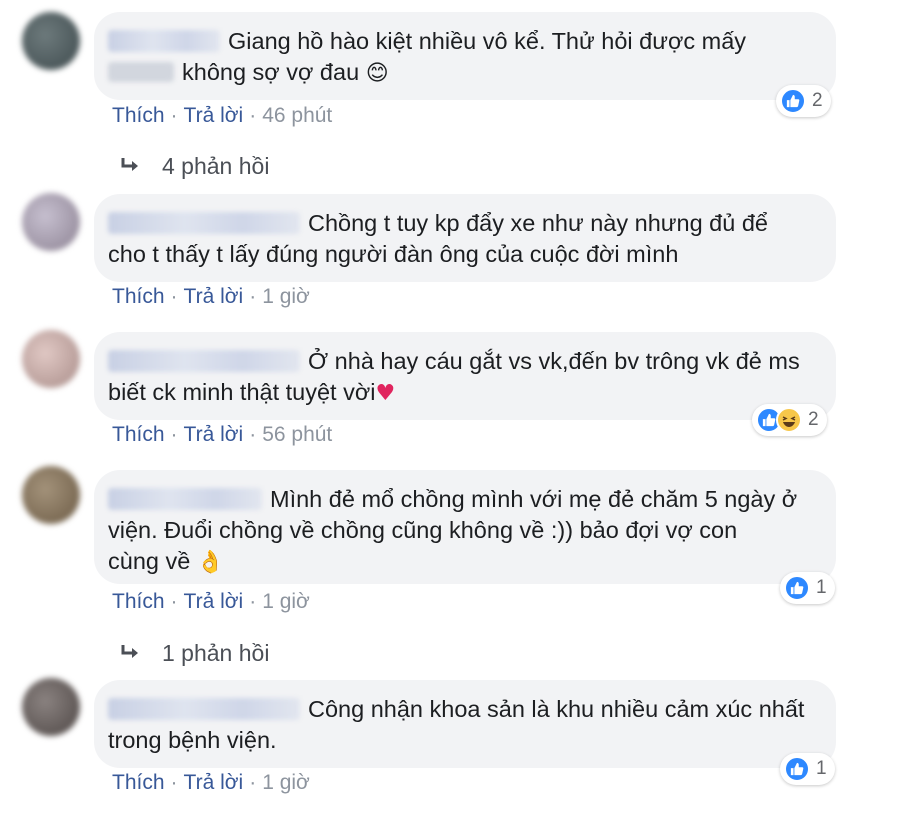 This screenshot has width=900, height=814. I want to click on timestamp: 56 phút, so click(297, 434).